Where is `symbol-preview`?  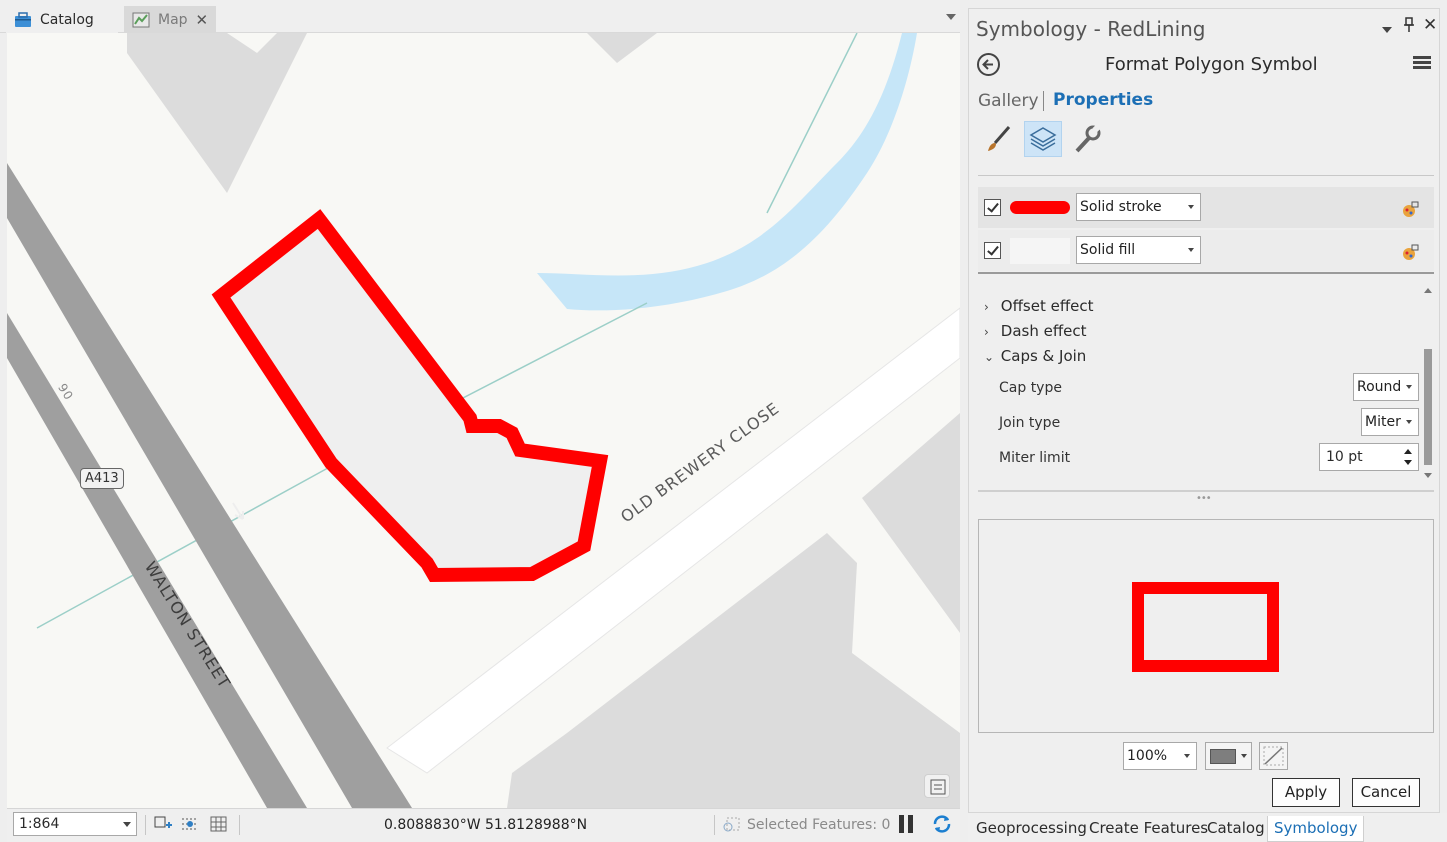 symbol-preview is located at coordinates (1206, 626).